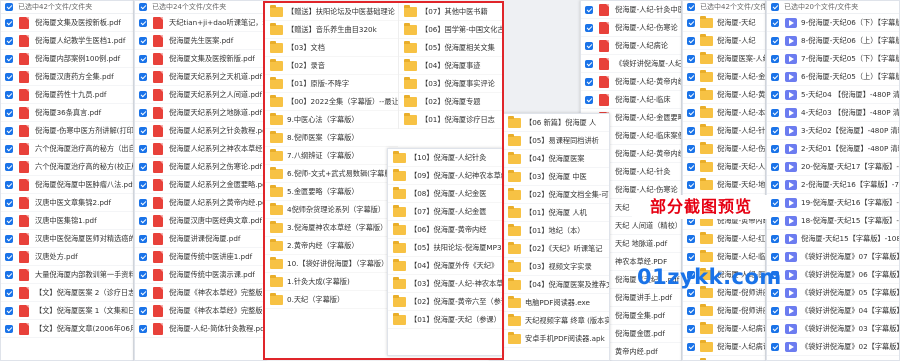 This screenshot has height=361, width=900. I want to click on video-file-row: 8-倪海厦-天纪06（上）【字幕版】-720P, so click(833, 41).